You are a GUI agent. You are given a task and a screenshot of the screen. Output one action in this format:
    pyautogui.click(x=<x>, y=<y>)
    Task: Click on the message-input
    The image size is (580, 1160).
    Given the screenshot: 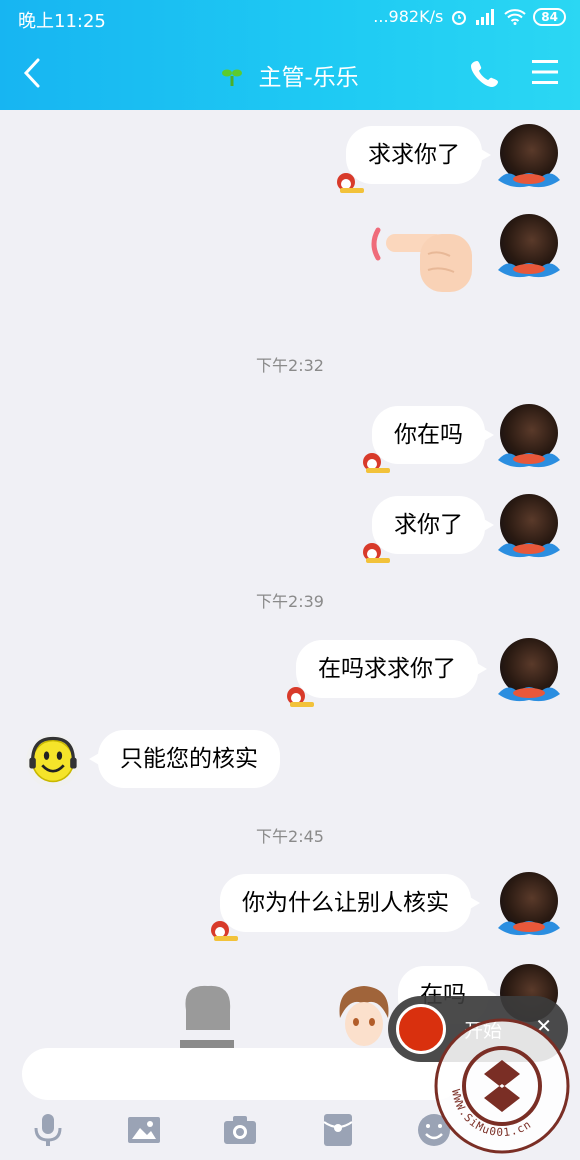 What is the action you would take?
    pyautogui.click(x=242, y=1074)
    